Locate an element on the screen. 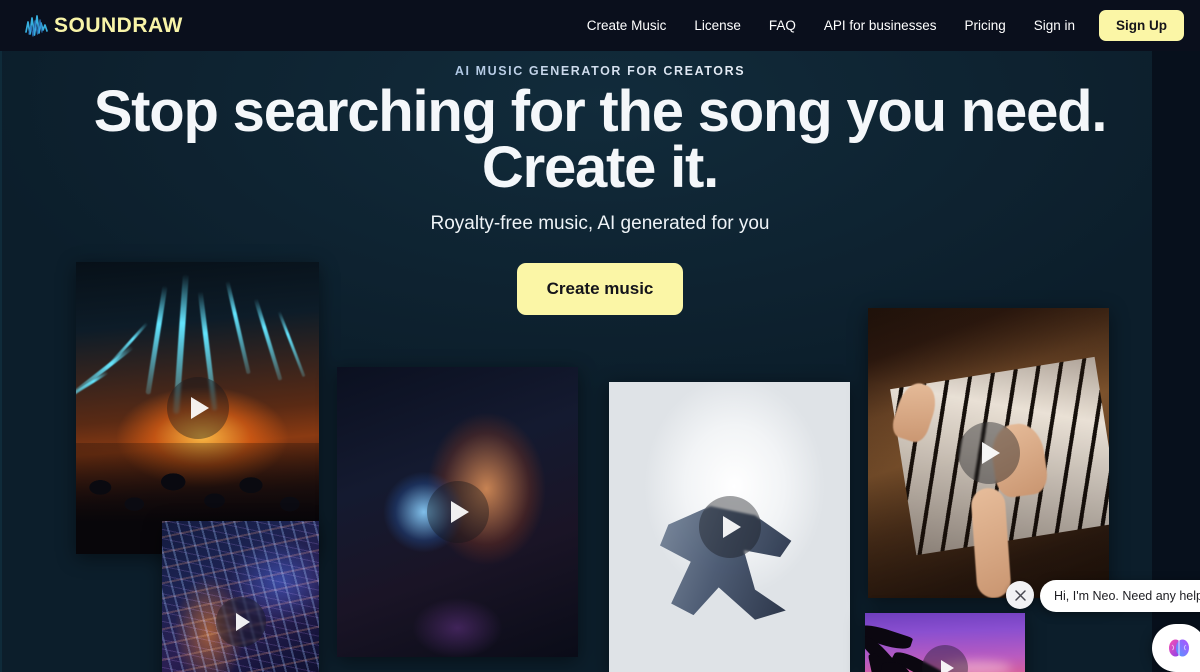 The image size is (1200, 672). chat-close-button is located at coordinates (1020, 595).